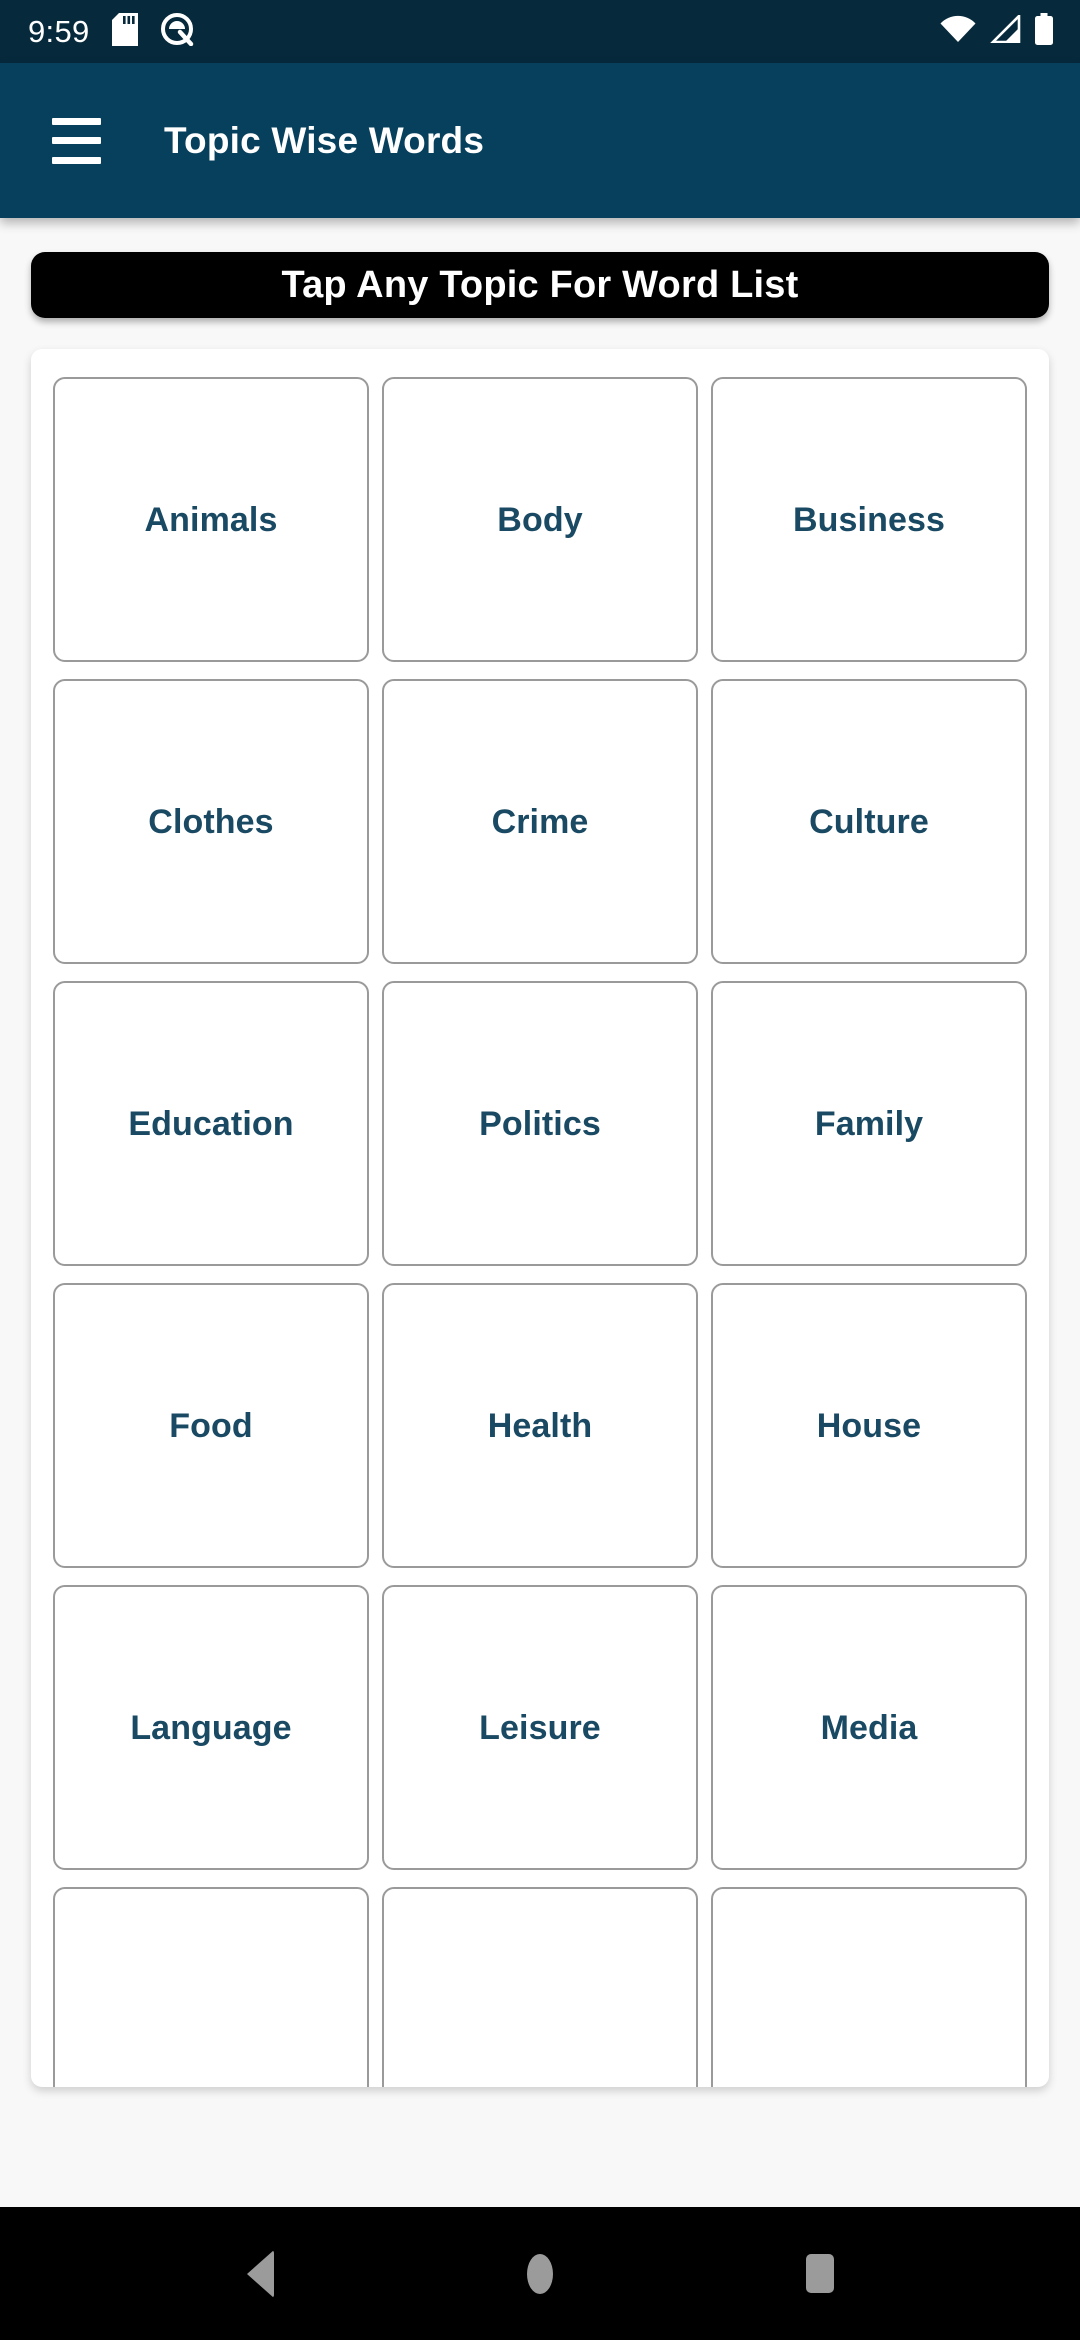 This screenshot has width=1080, height=2340. I want to click on topic-label: Clothes, so click(211, 821).